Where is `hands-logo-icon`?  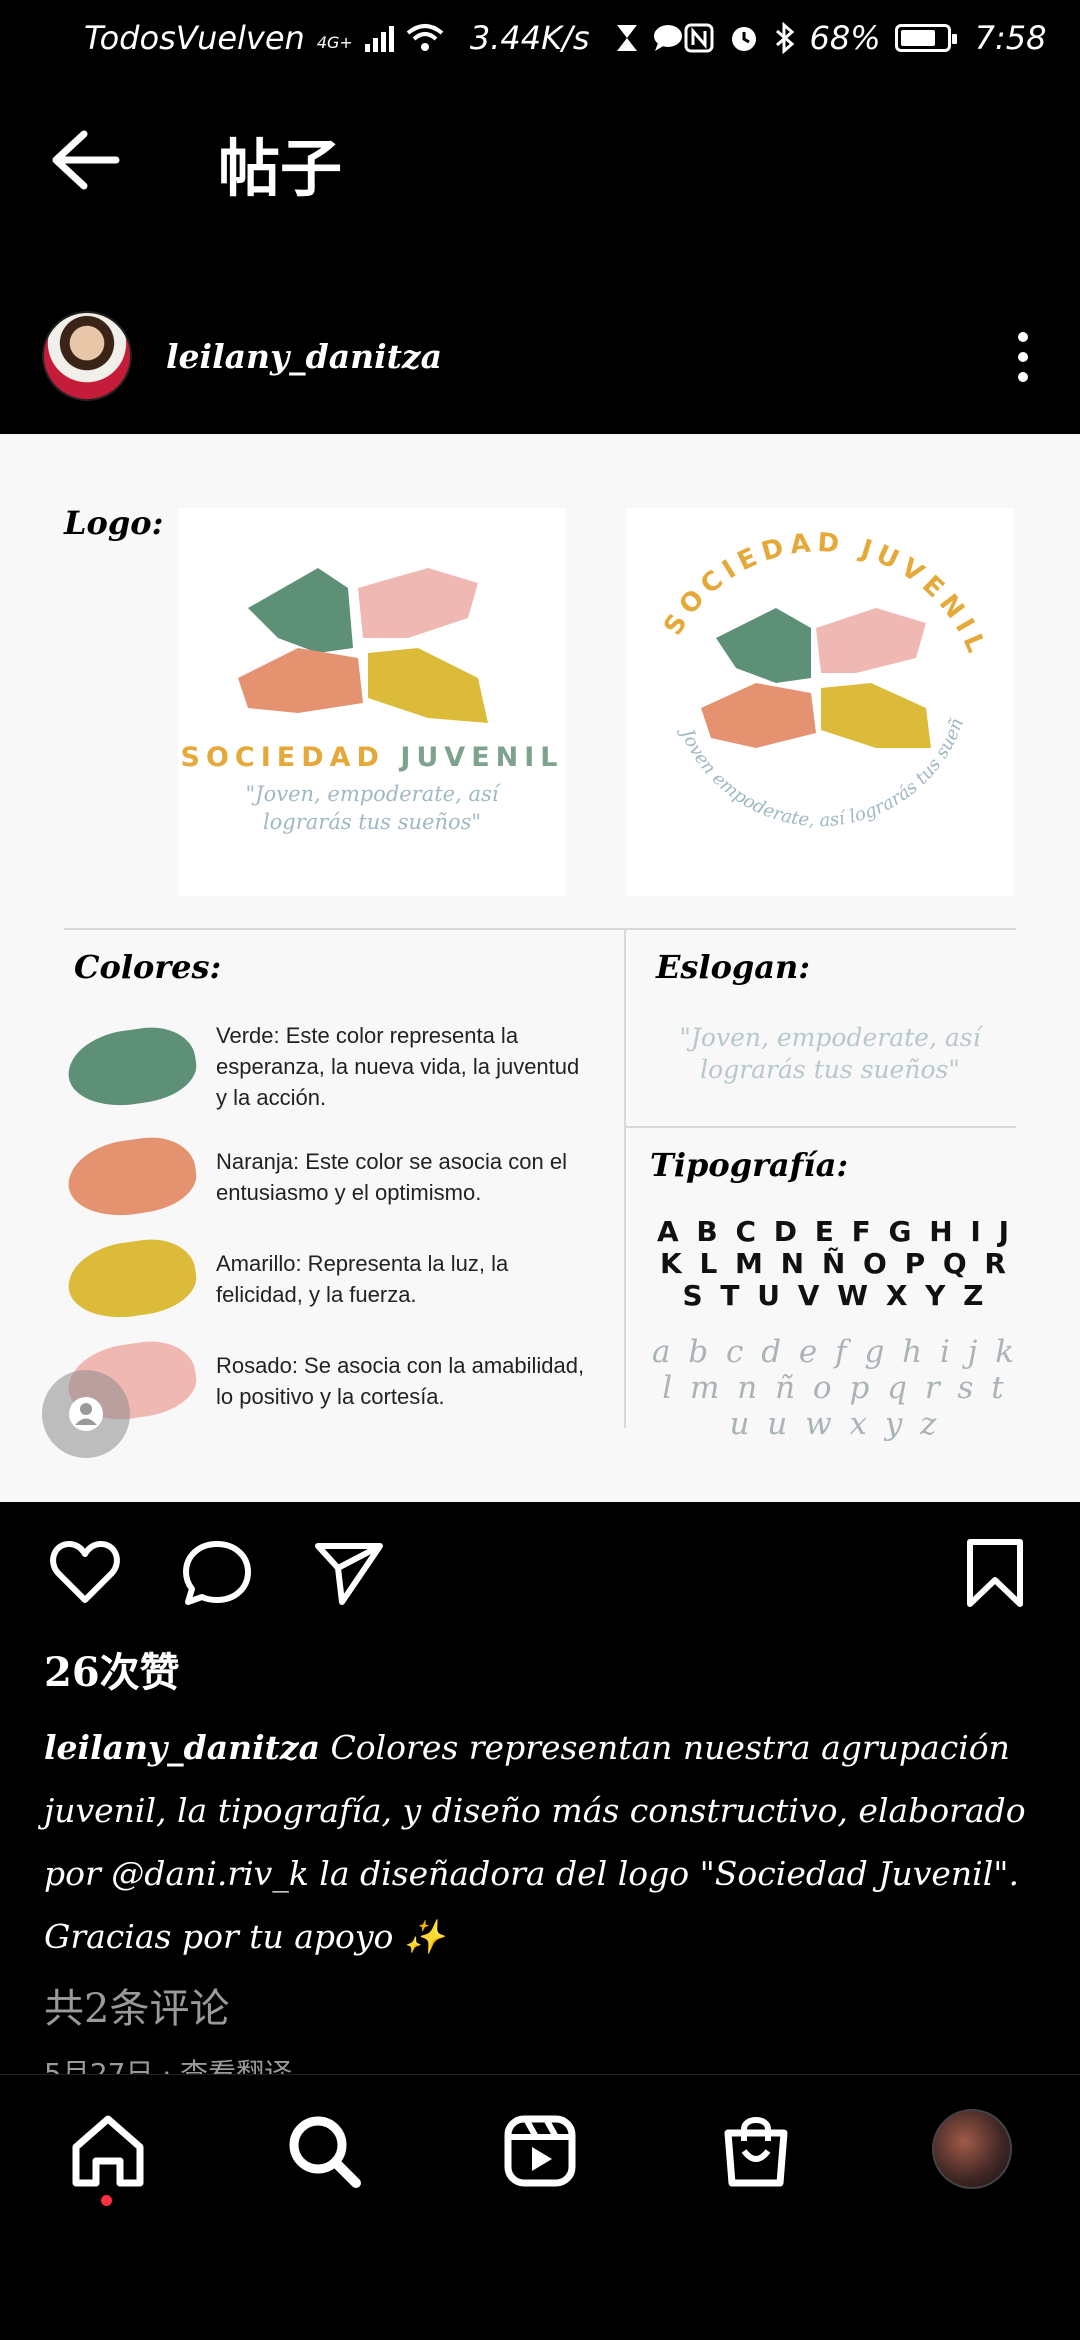 hands-logo-icon is located at coordinates (363, 645).